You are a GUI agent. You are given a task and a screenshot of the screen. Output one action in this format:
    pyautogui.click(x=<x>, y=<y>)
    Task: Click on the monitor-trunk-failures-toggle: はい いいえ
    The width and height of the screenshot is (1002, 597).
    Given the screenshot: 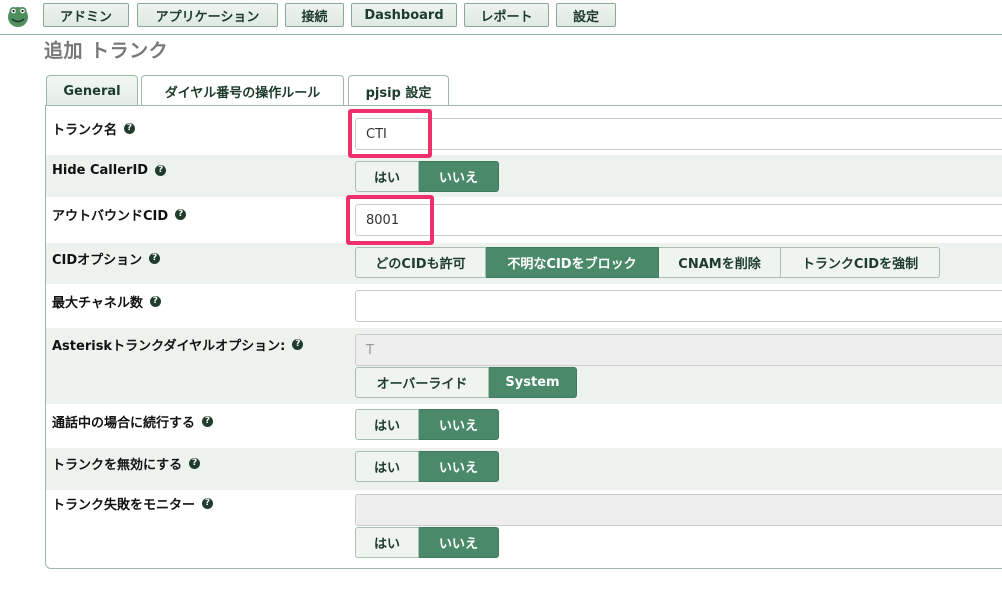 What is the action you would take?
    pyautogui.click(x=427, y=542)
    